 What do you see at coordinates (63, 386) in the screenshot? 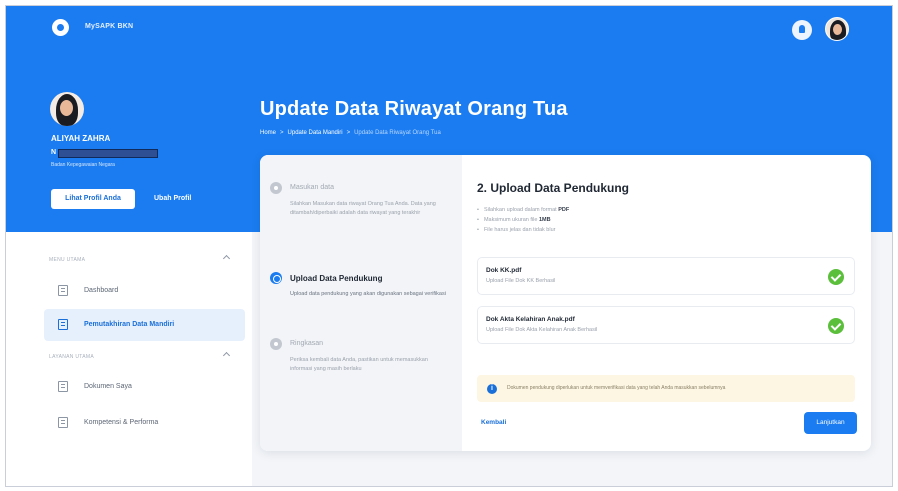
I see `folder-icon` at bounding box center [63, 386].